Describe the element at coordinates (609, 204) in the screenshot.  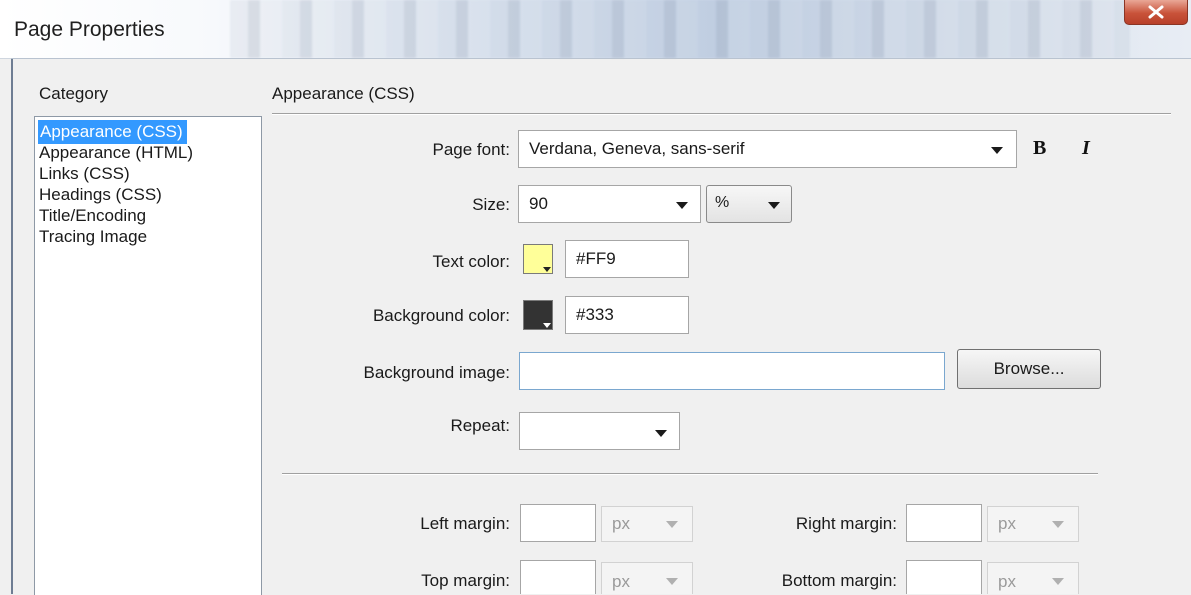
I see `size-select: 90` at that location.